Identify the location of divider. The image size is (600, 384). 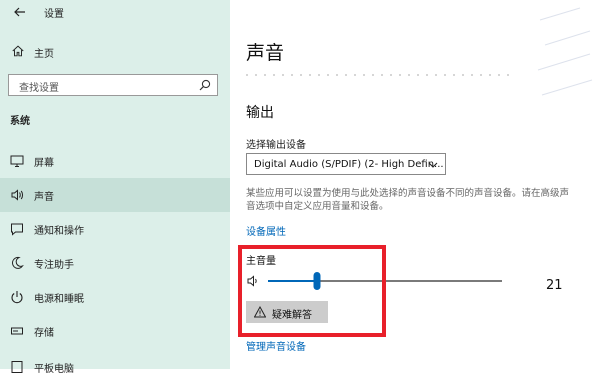
(381, 75).